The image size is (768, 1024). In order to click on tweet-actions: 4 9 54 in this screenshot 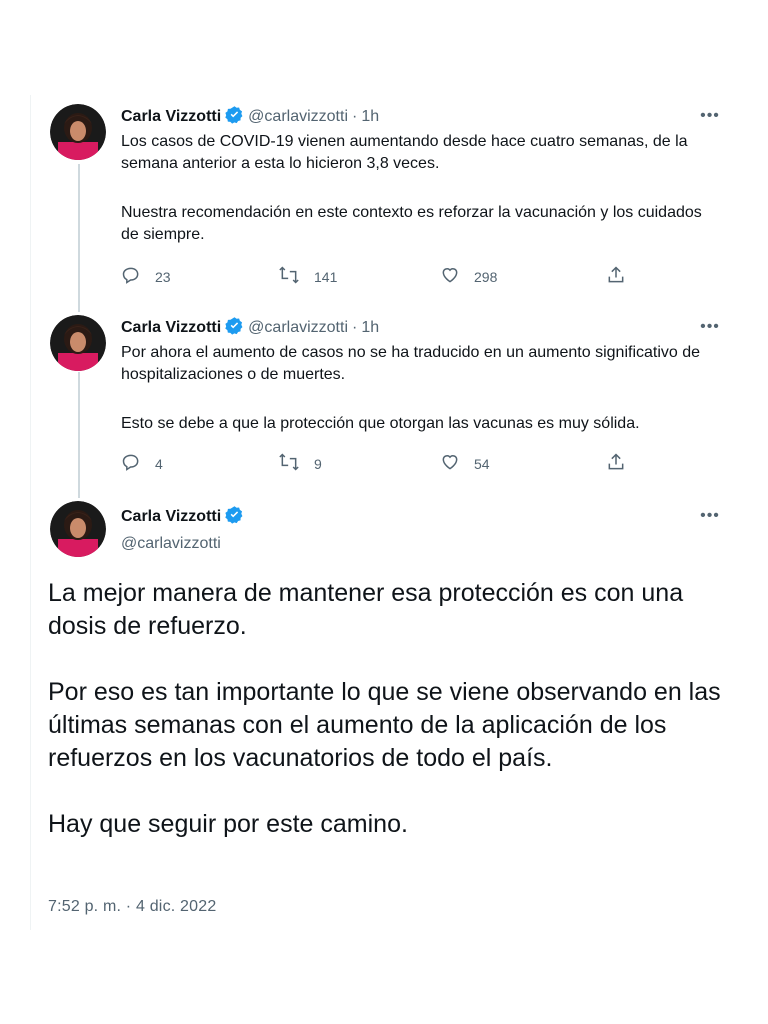, I will do `click(381, 463)`.